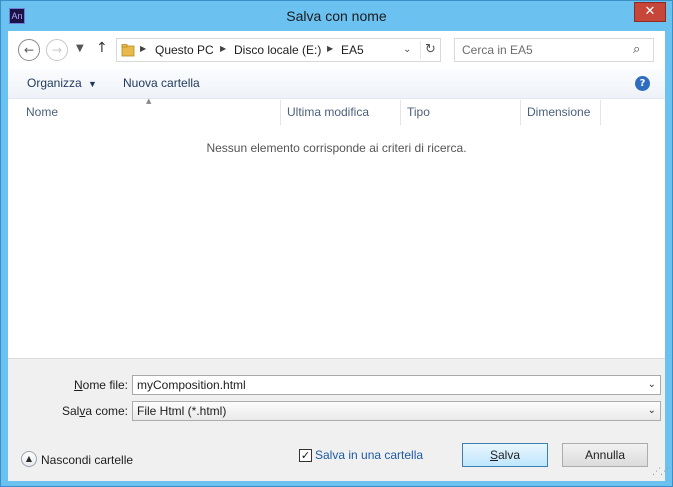  I want to click on filename-label: Nome file:, so click(68, 385).